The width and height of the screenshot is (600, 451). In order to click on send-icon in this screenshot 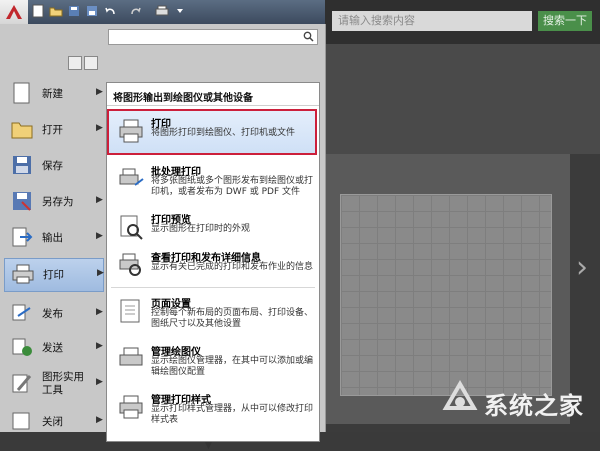, I will do `click(22, 347)`.